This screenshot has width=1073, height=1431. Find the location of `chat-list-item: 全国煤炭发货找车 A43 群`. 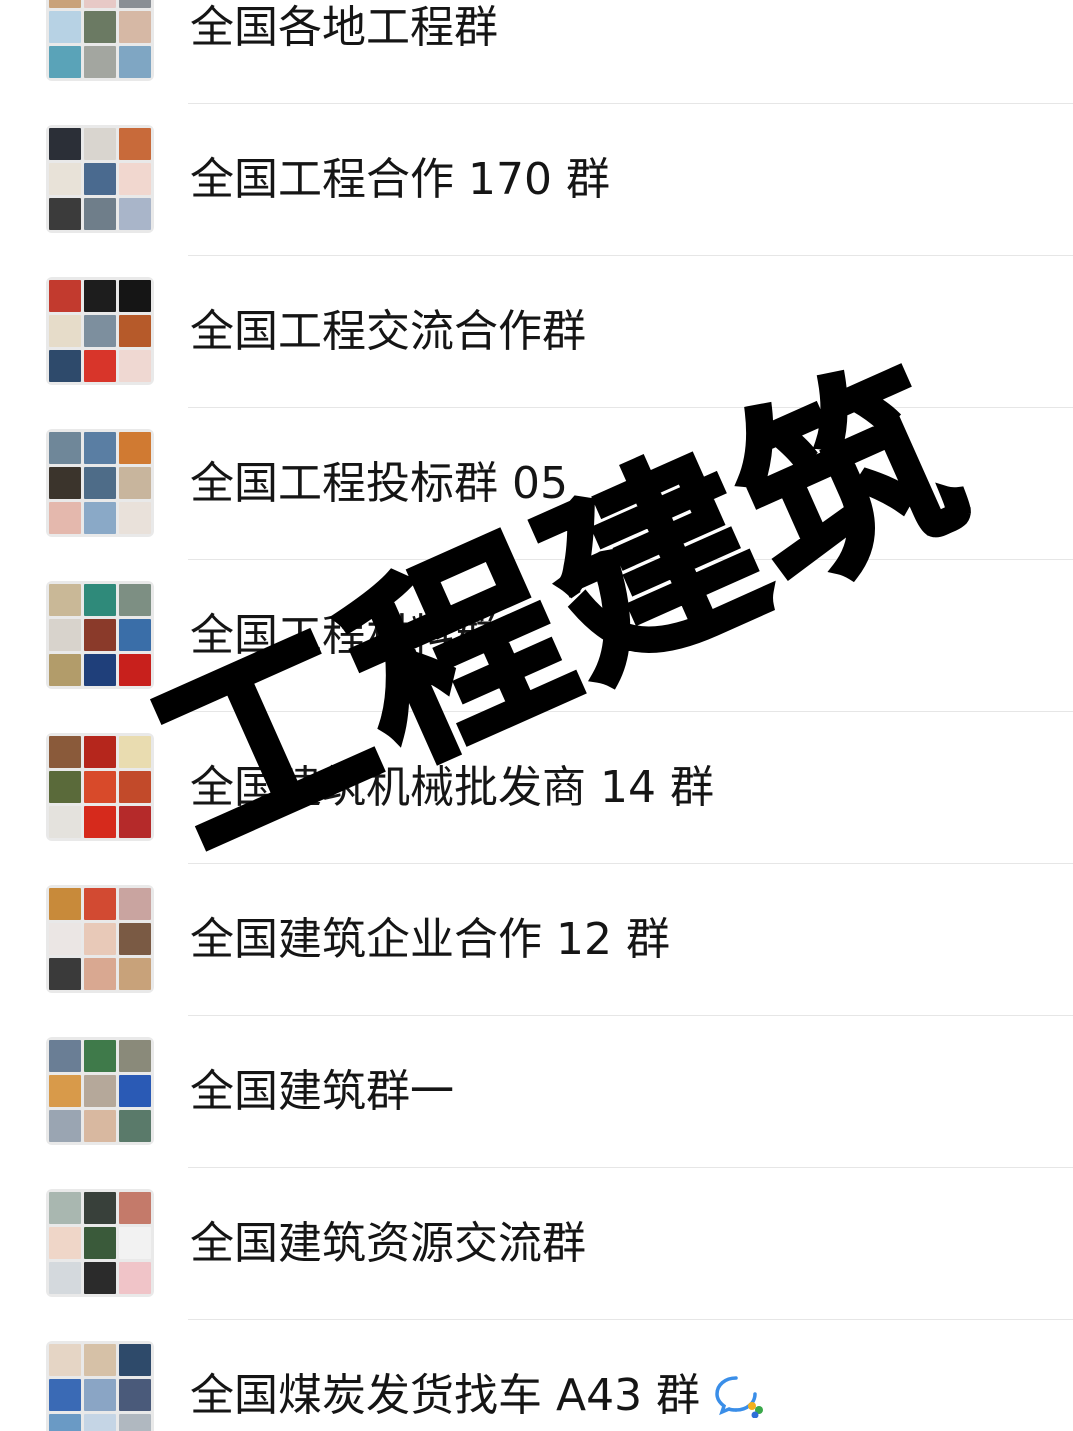

chat-list-item: 全国煤炭发货找车 A43 群 is located at coordinates (536, 1375).